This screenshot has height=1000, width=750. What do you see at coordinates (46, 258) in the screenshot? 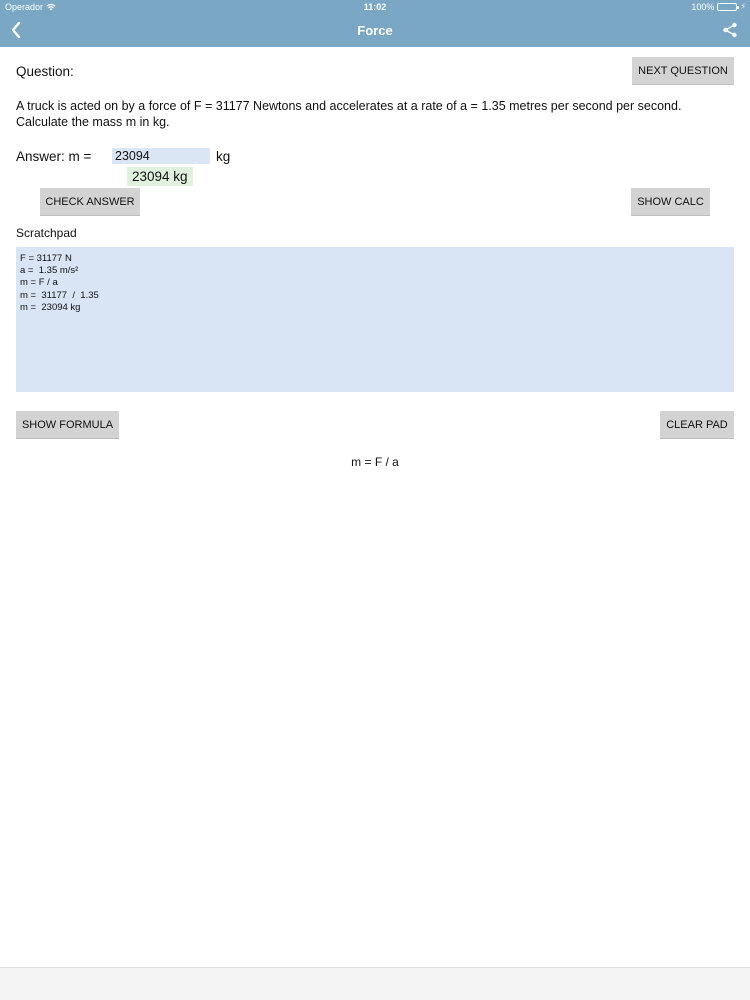
I see `scratchpad-line: F = 31177 N` at bounding box center [46, 258].